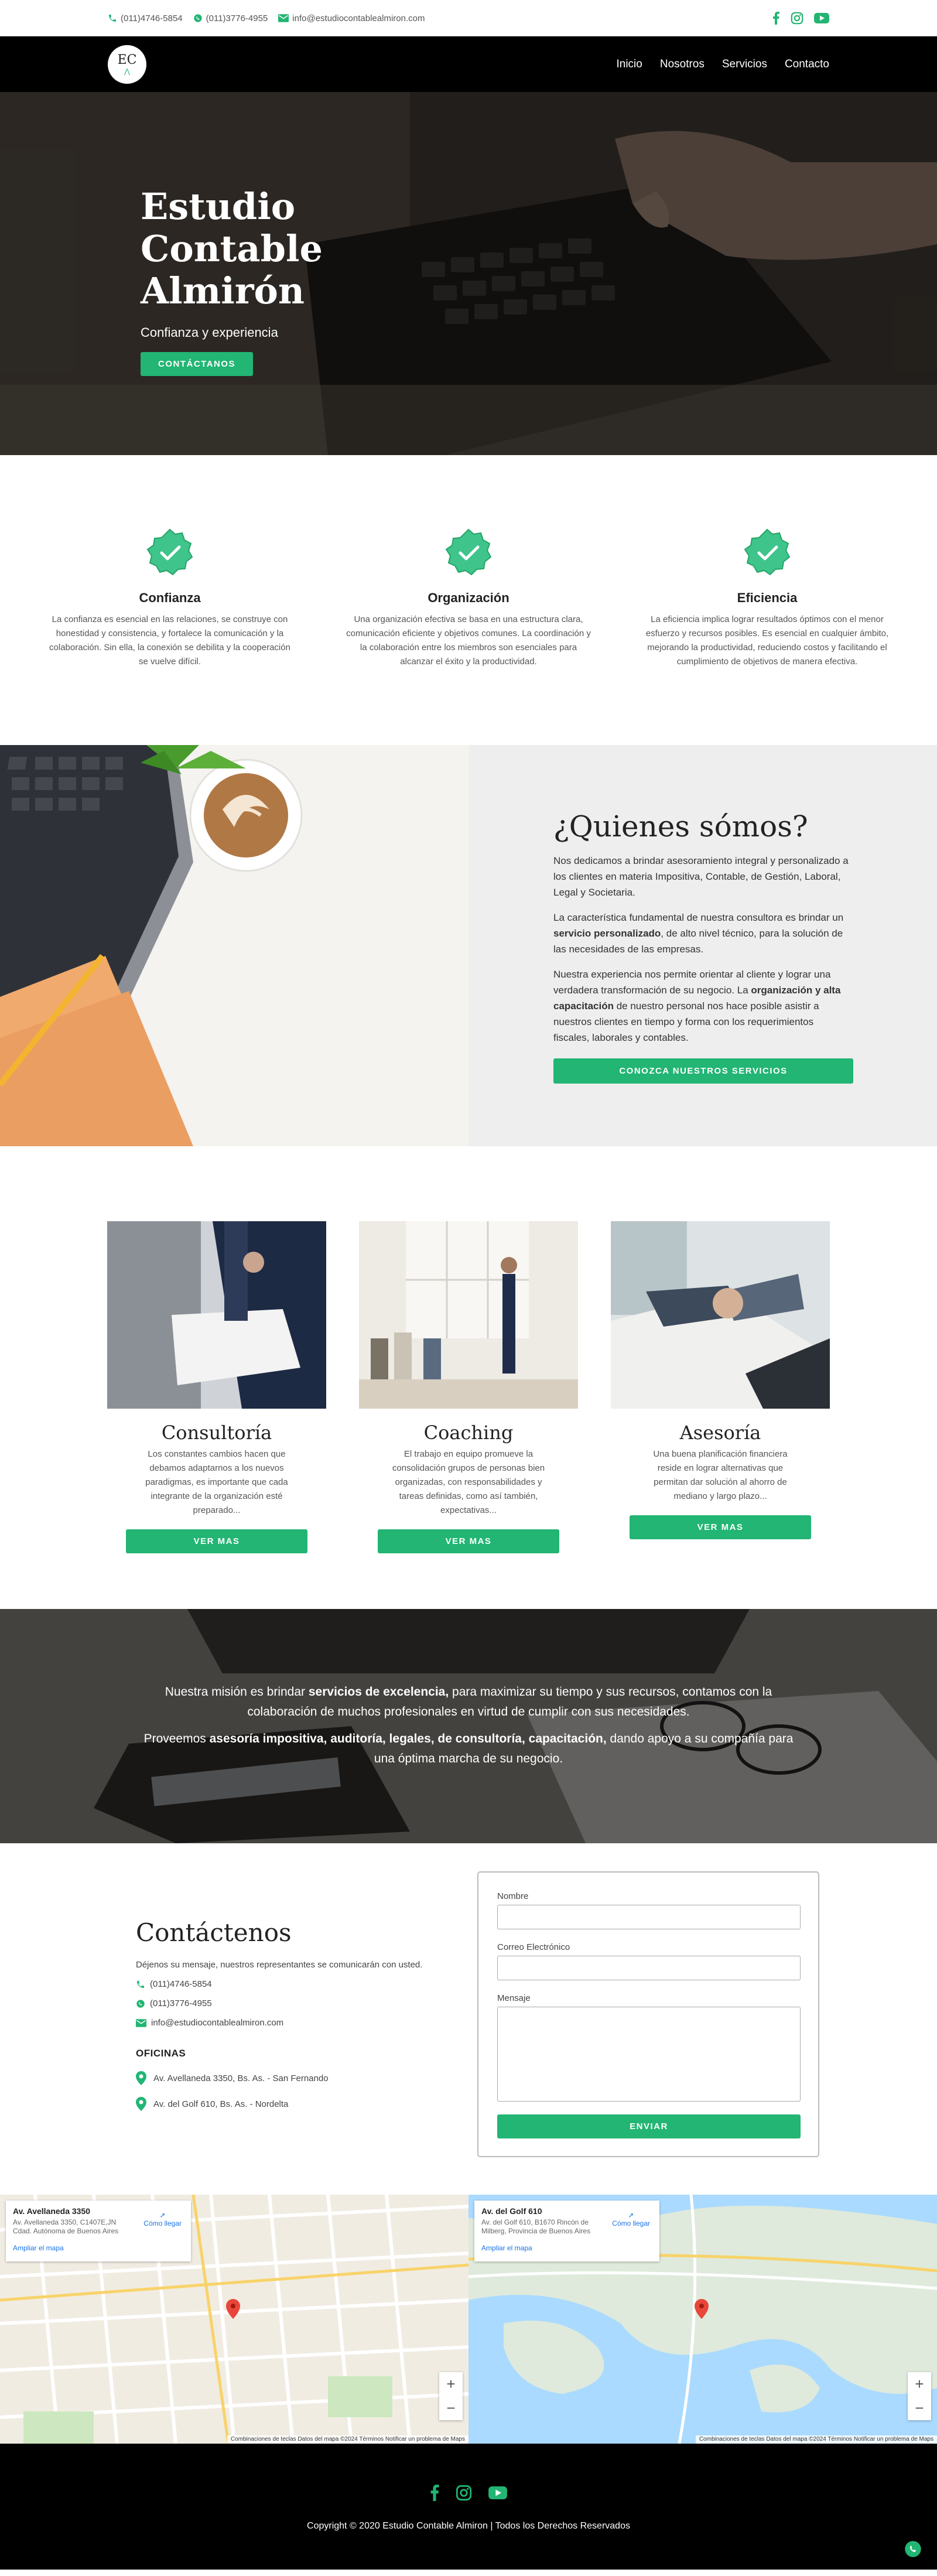 The image size is (937, 2576). Describe the element at coordinates (127, 64) in the screenshot. I see `site-logo: EC ⋀` at that location.